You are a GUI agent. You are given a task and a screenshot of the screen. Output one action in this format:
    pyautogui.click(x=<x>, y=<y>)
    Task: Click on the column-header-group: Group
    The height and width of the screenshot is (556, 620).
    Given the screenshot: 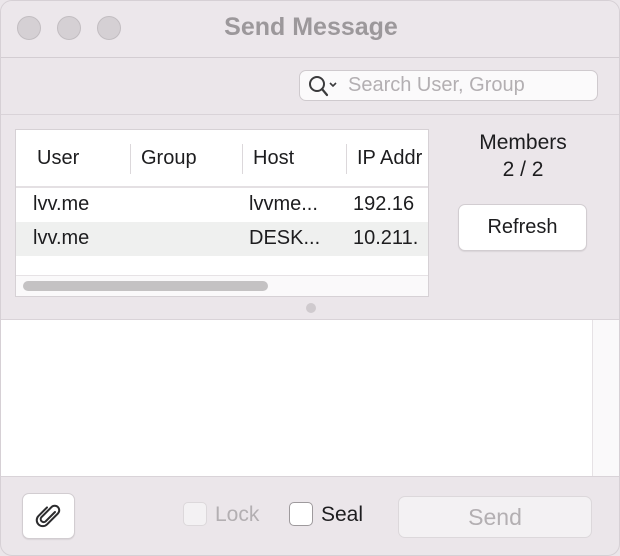 What is the action you would take?
    pyautogui.click(x=169, y=158)
    